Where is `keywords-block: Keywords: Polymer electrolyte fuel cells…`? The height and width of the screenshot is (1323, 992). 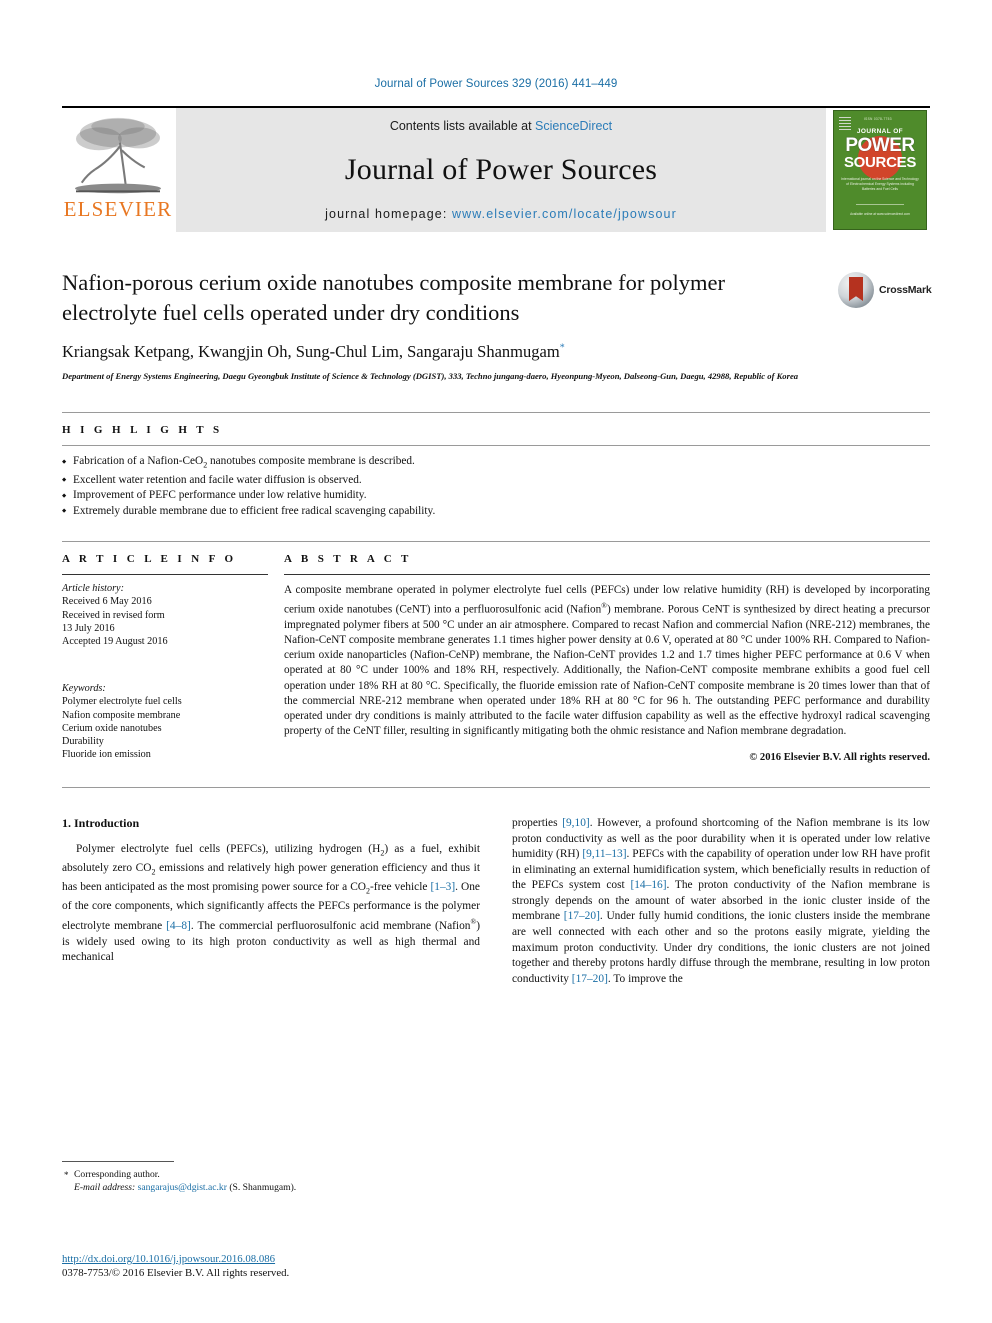 keywords-block: Keywords: Polymer electrolyte fuel cells… is located at coordinates (165, 721).